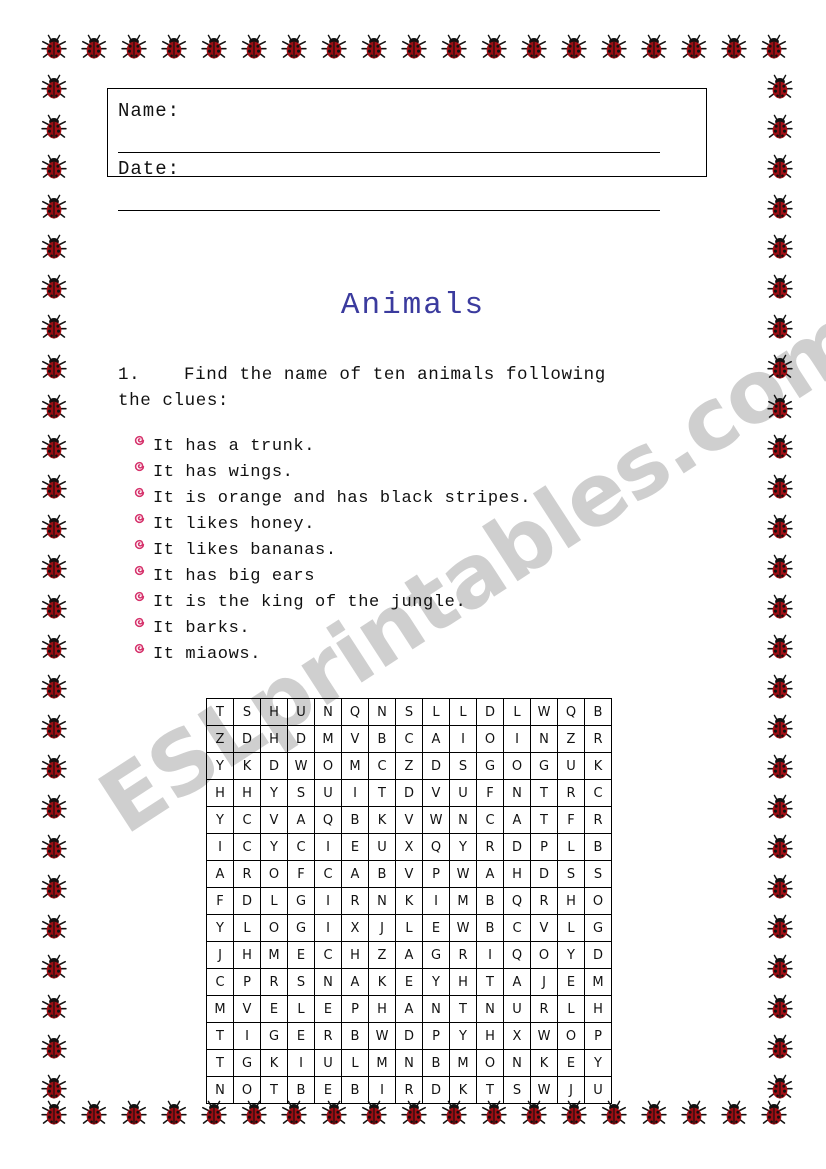 This screenshot has width=826, height=1169. What do you see at coordinates (355, 1009) in the screenshot?
I see `wordsearch-cell: P` at bounding box center [355, 1009].